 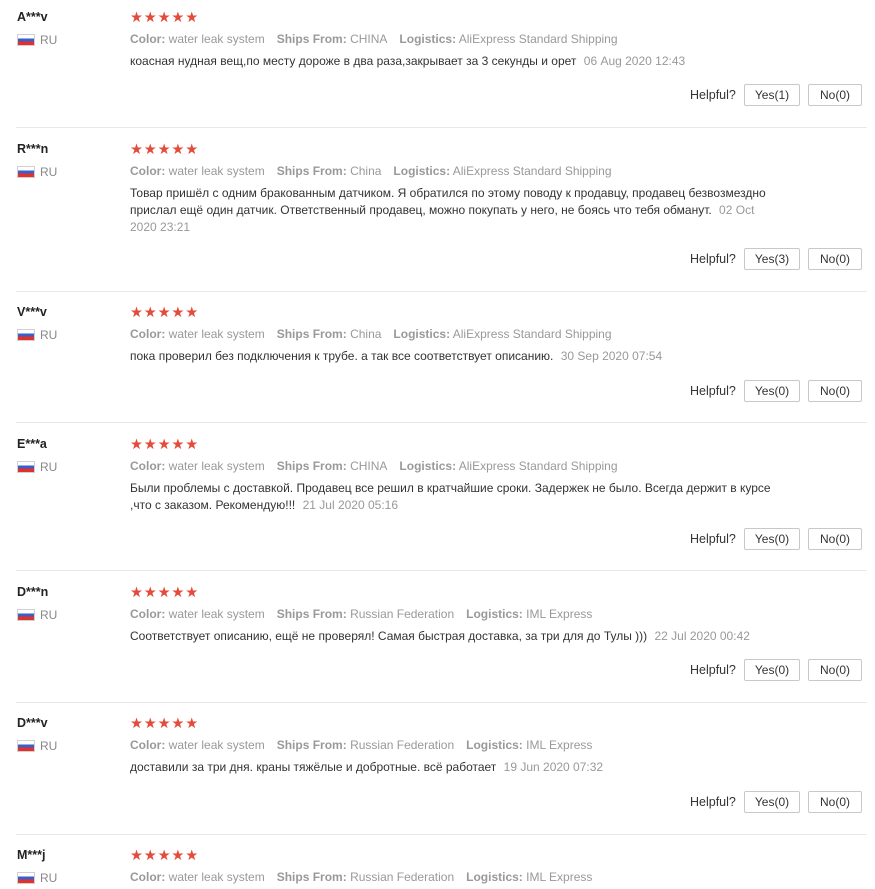 I want to click on reviewer-name: R***n, so click(x=33, y=149).